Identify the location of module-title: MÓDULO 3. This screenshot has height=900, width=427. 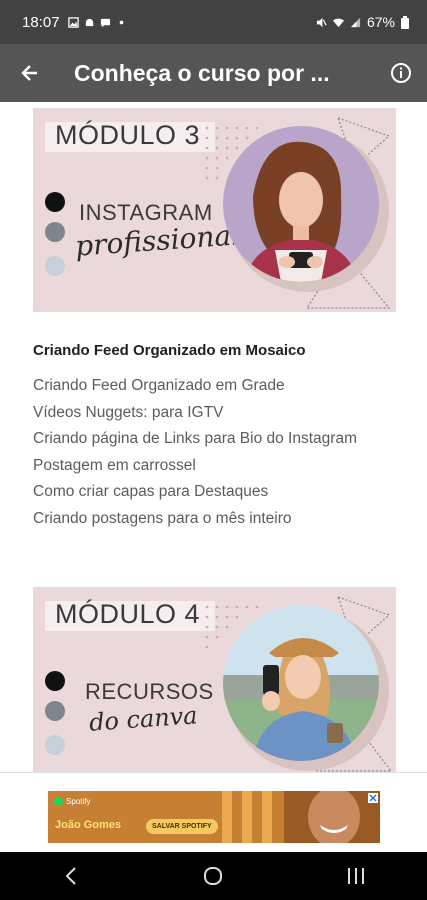
(128, 135).